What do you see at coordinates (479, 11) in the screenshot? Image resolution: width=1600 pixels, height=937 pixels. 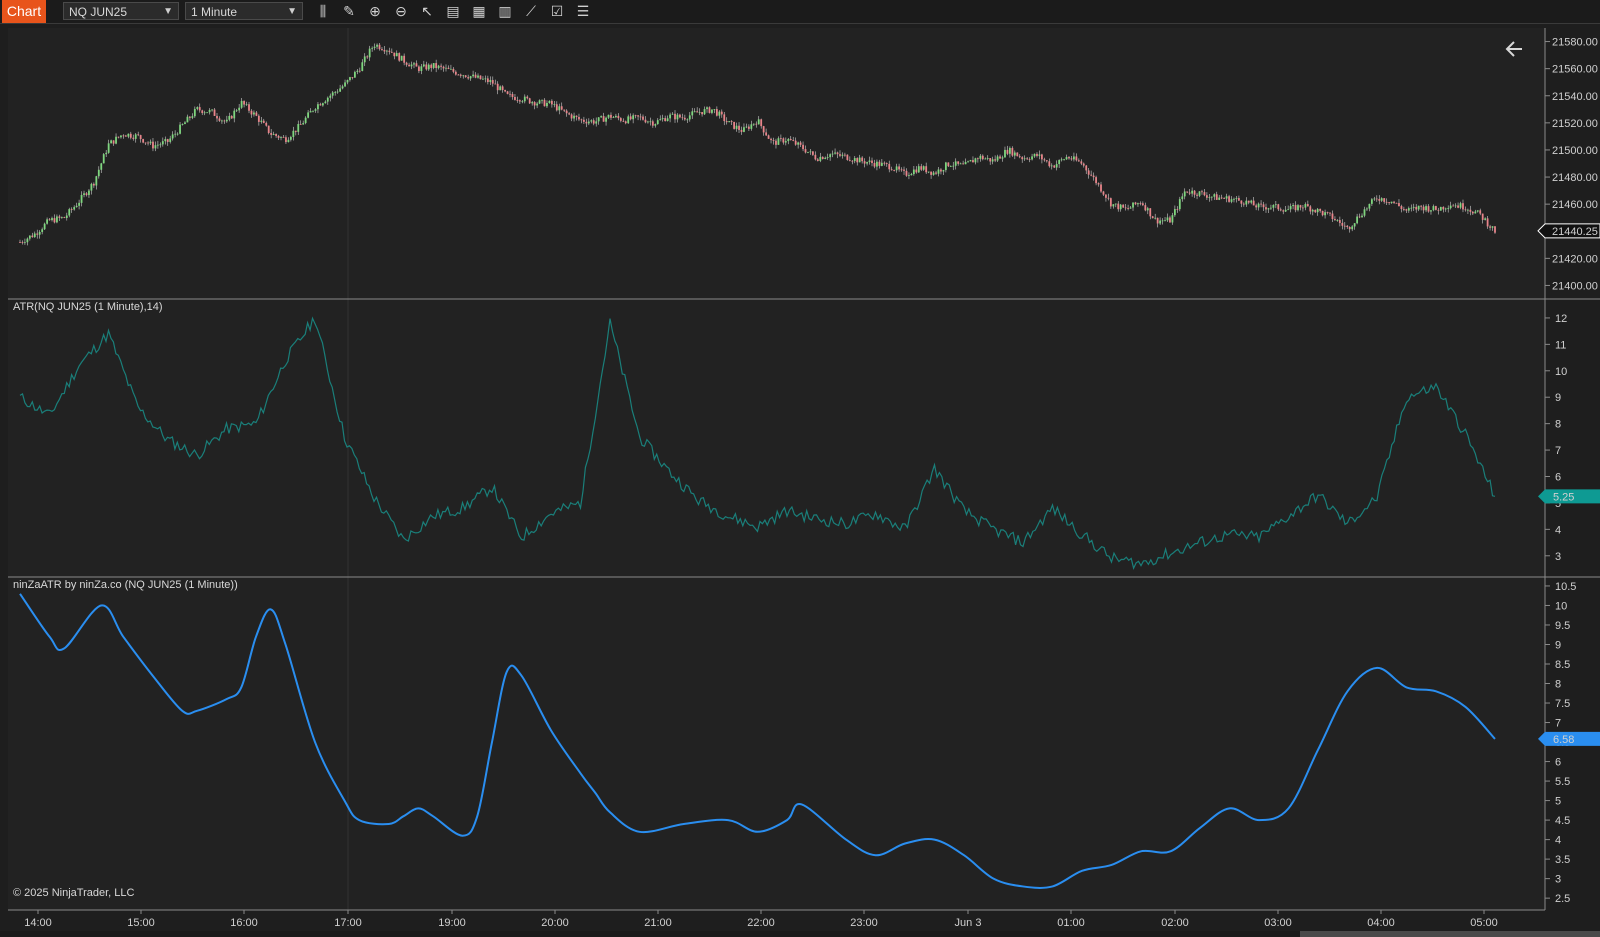 I see `strategy-icon: ▦` at bounding box center [479, 11].